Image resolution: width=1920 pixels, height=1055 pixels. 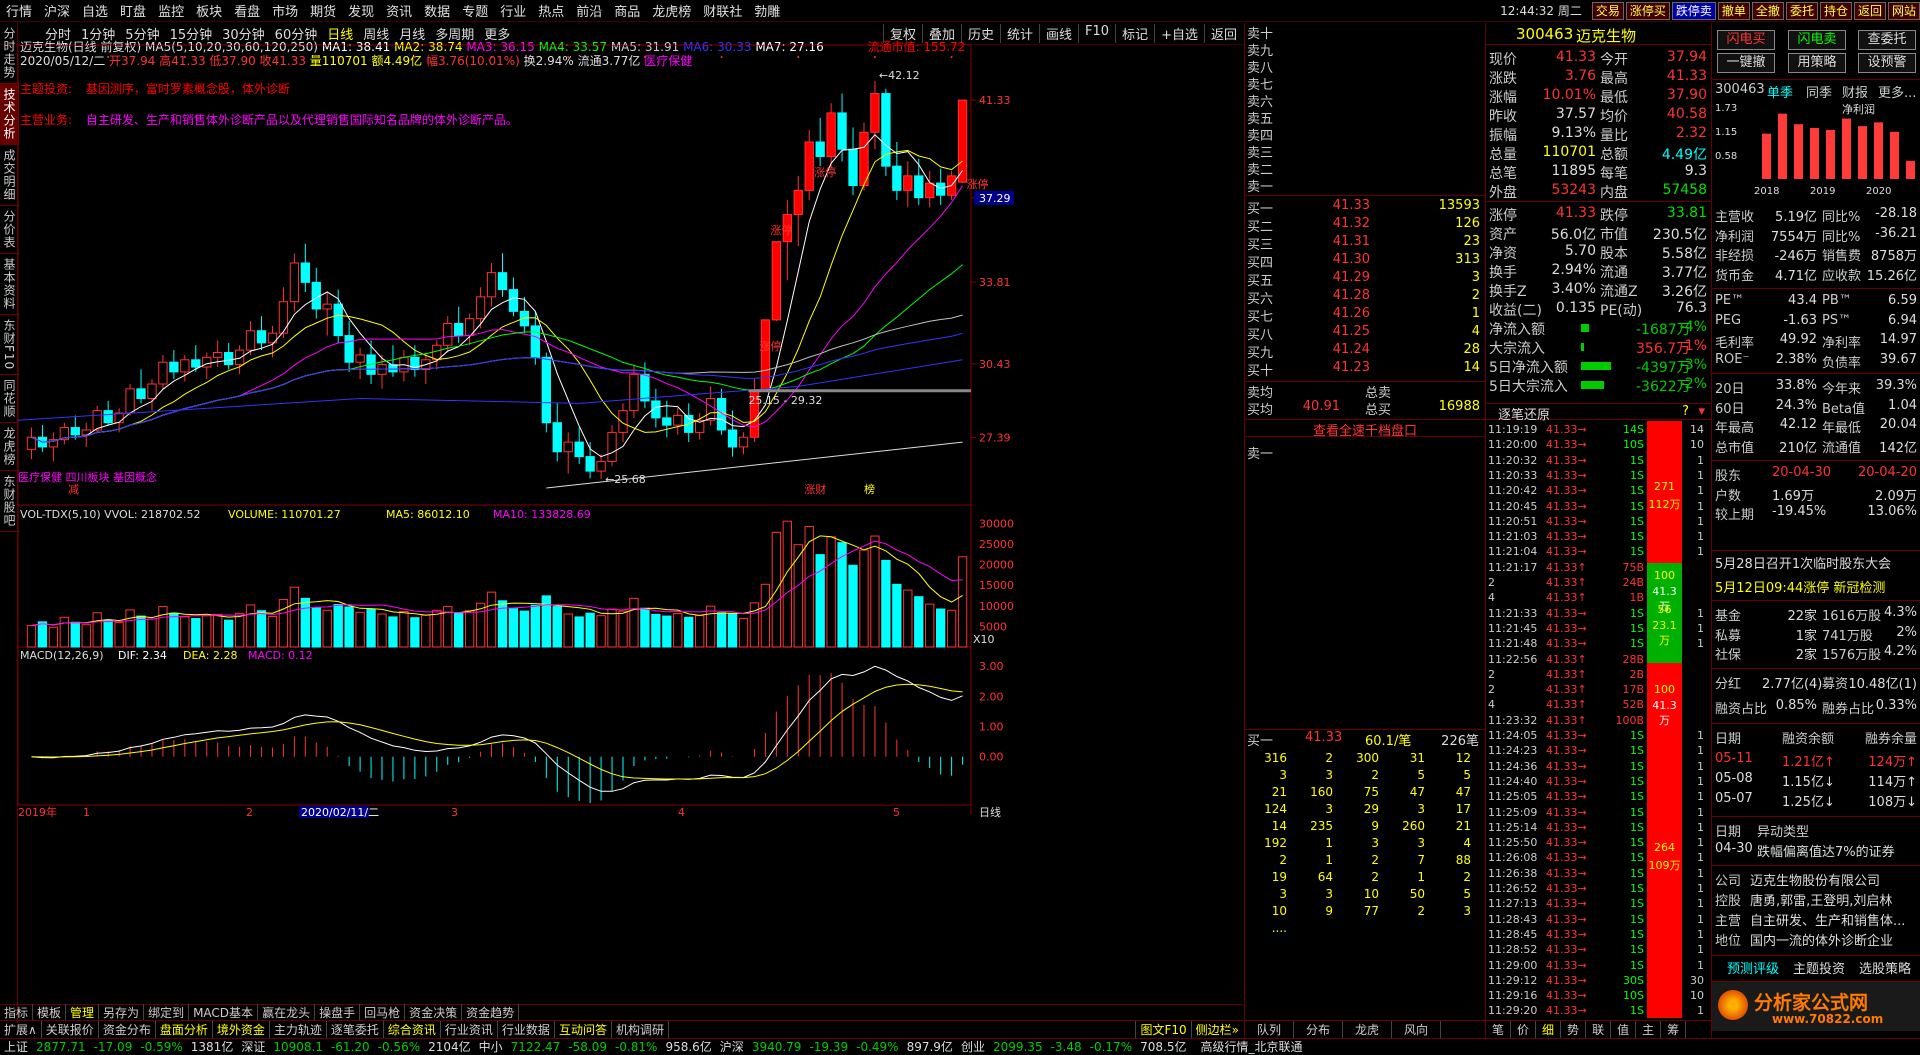 I want to click on top-button: 全撤, so click(x=1767, y=10).